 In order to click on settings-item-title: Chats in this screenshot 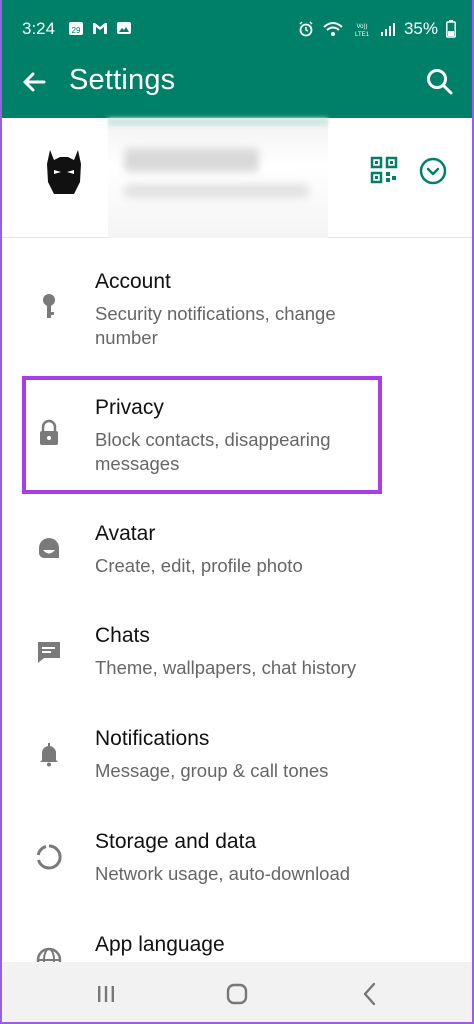, I will do `click(122, 635)`.